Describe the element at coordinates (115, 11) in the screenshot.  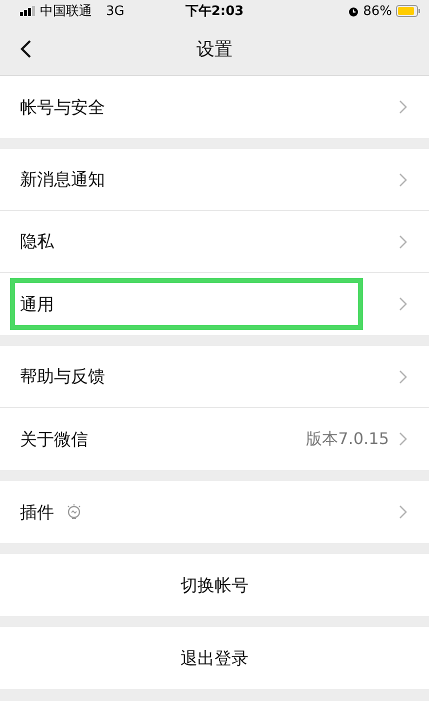
I see `network-type: 3G` at that location.